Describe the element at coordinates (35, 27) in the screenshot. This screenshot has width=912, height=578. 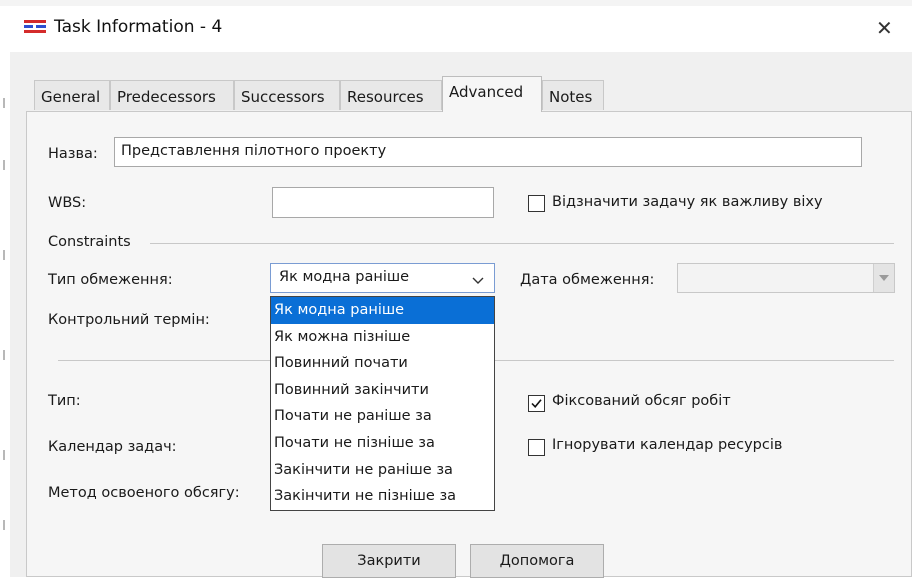
I see `ganttproject-icon` at that location.